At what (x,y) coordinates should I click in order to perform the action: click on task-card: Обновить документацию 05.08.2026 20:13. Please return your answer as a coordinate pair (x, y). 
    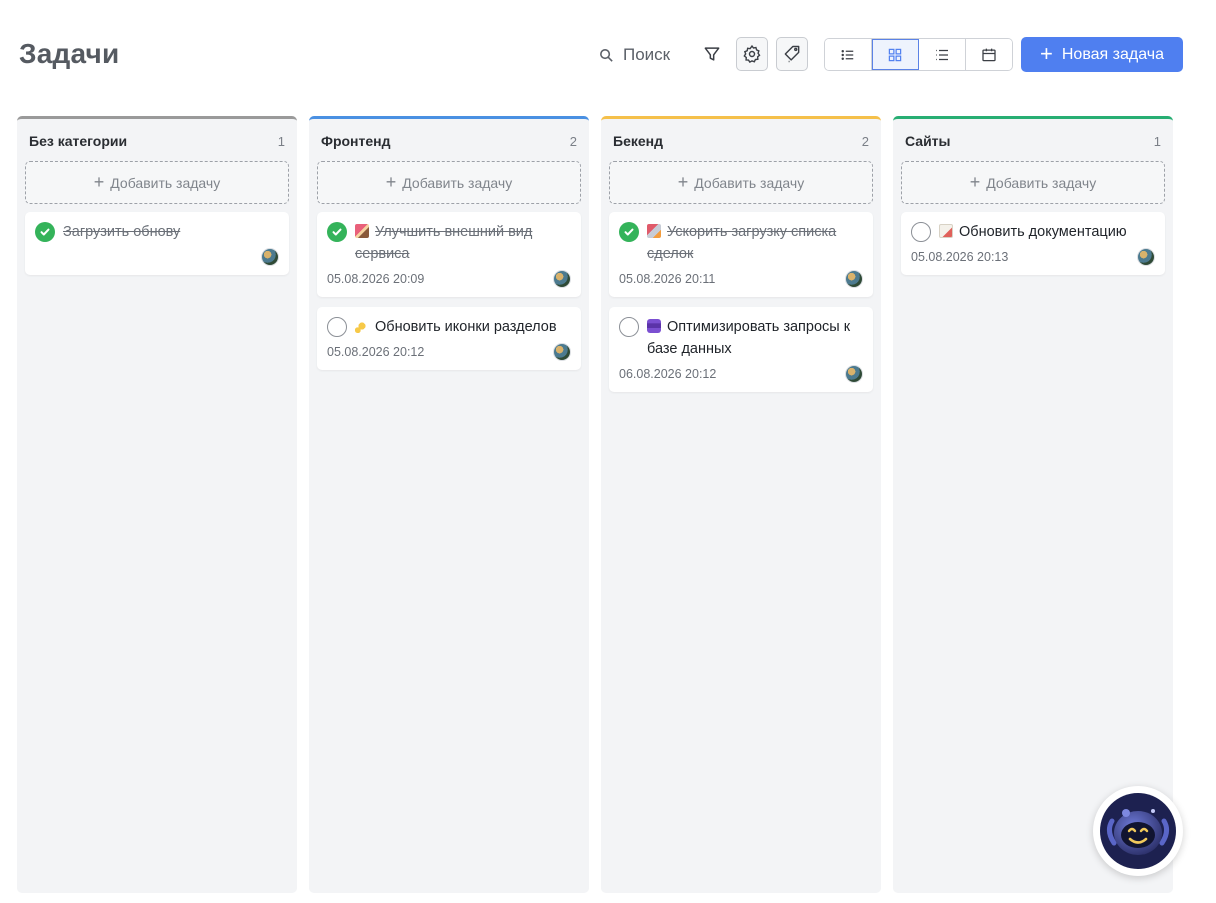
    Looking at the image, I should click on (1033, 243).